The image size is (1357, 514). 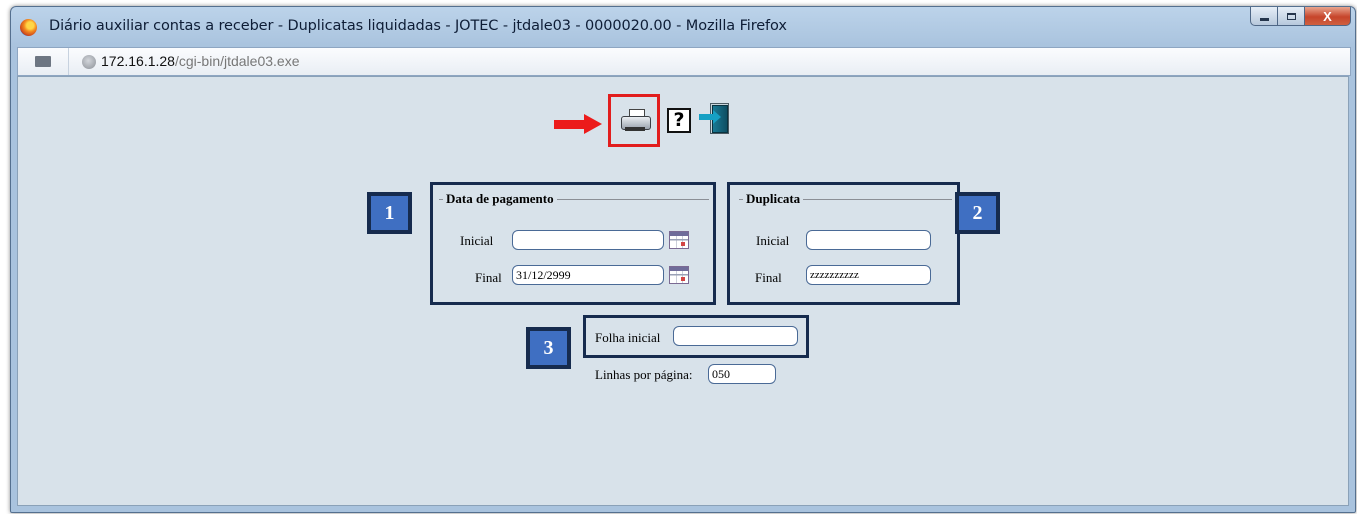 What do you see at coordinates (768, 277) in the screenshot?
I see `duplicata-final-label: Final` at bounding box center [768, 277].